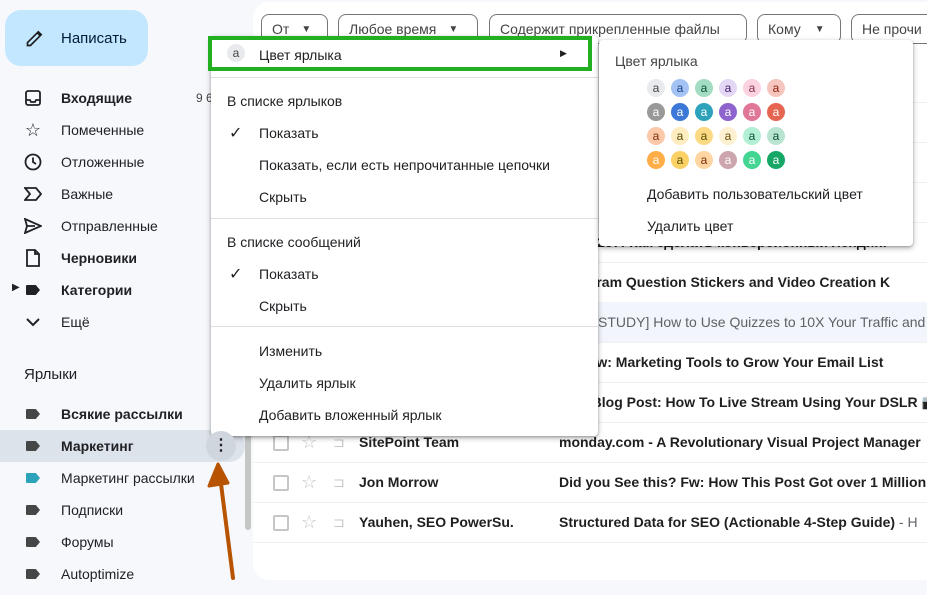 The height and width of the screenshot is (595, 927). I want to click on add-custom-color: Добавить пользовательский цвет, so click(755, 194).